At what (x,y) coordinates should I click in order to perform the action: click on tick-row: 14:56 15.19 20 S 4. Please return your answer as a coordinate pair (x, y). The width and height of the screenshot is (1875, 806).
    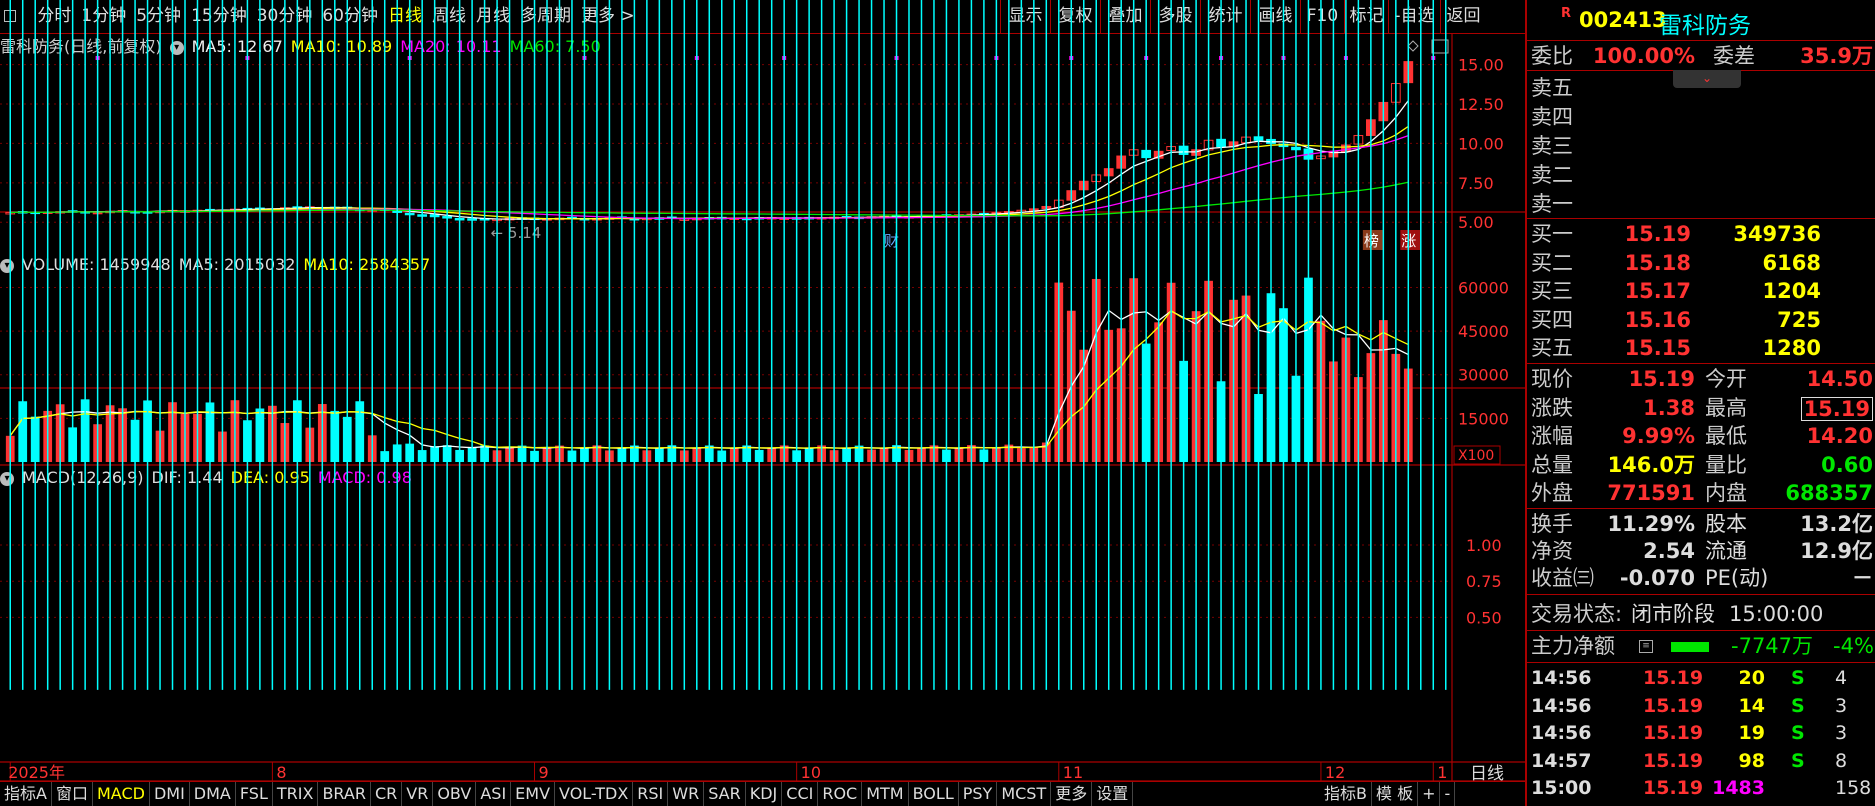
    Looking at the image, I should click on (1702, 678).